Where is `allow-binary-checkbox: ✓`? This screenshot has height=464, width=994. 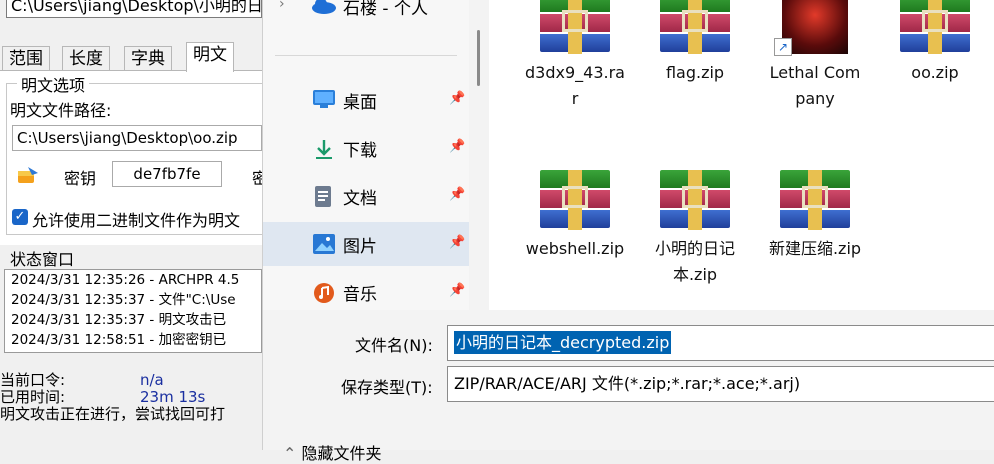 allow-binary-checkbox: ✓ is located at coordinates (20, 217).